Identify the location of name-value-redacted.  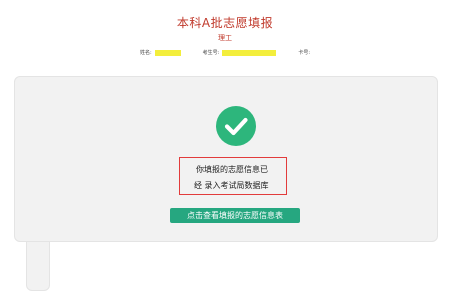
(167, 52).